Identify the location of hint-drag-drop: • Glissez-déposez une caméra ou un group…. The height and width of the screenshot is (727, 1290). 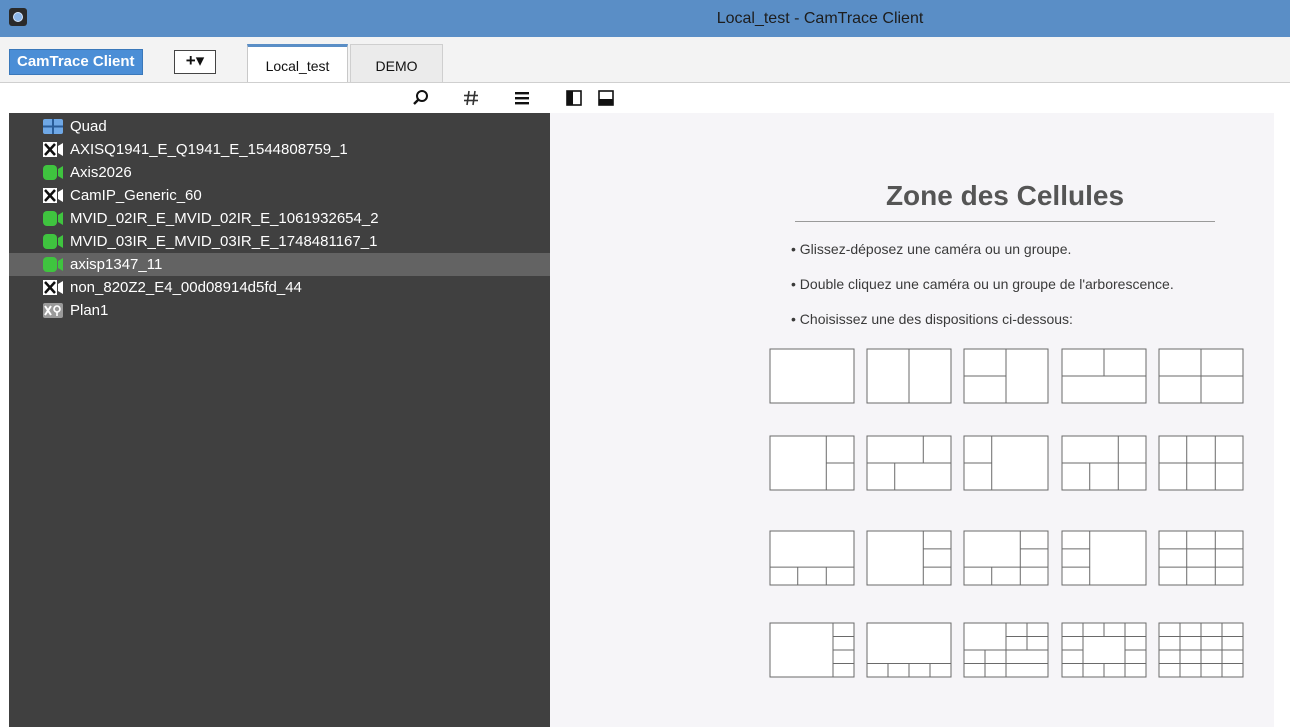
(931, 249).